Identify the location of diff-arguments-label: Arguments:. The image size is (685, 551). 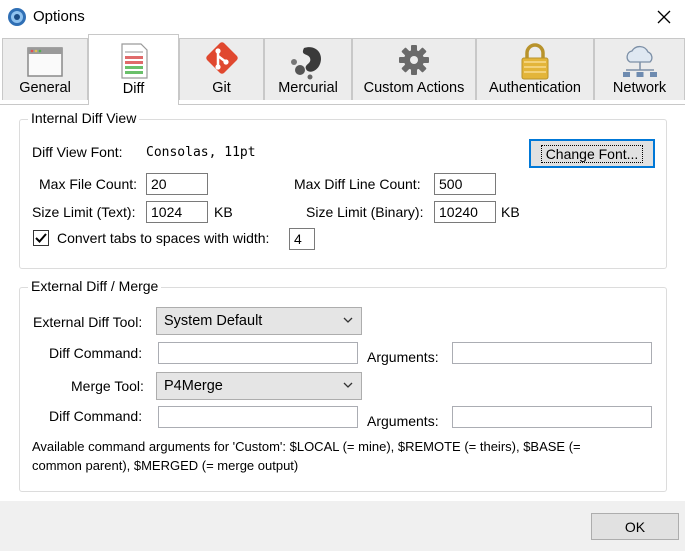
(403, 357).